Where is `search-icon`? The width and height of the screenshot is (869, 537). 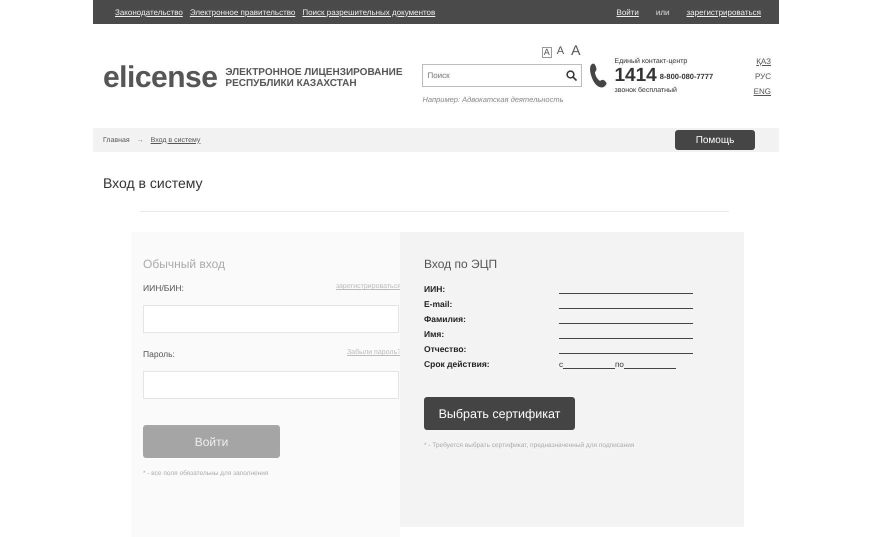 search-icon is located at coordinates (572, 75).